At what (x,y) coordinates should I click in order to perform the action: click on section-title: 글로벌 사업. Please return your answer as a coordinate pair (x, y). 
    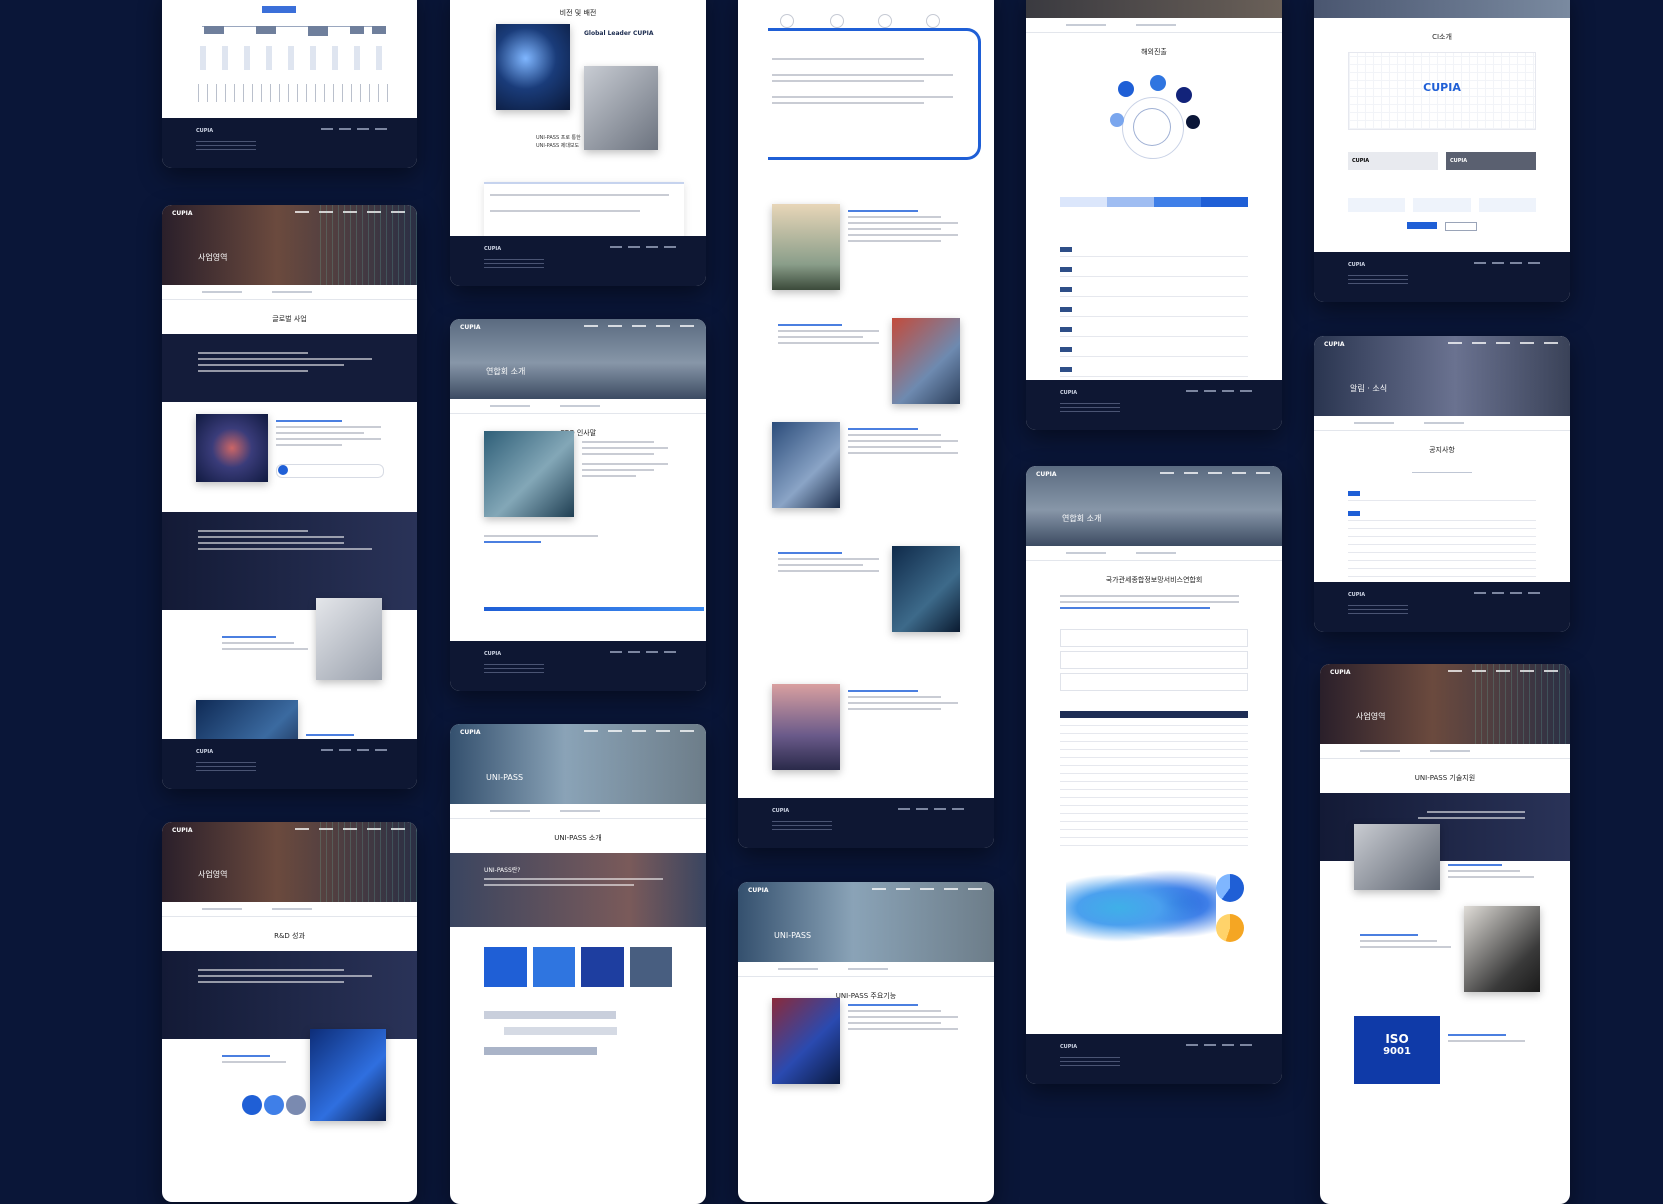
    Looking at the image, I should click on (289, 319).